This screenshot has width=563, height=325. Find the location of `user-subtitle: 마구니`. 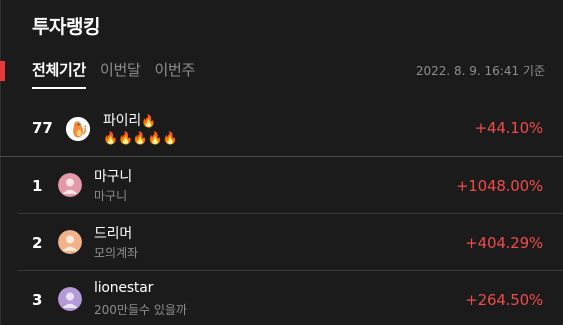

user-subtitle: 마구니 is located at coordinates (111, 196).